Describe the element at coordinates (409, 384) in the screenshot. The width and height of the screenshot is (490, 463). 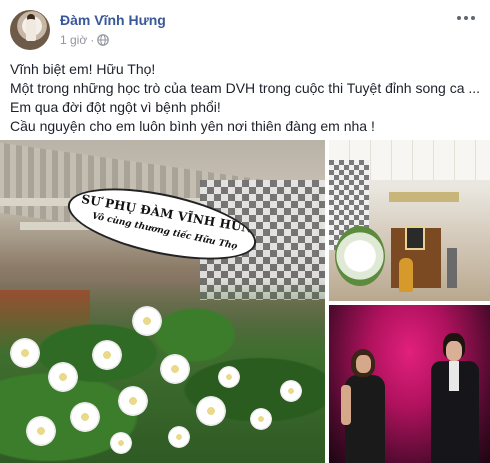
I see `photo-stage` at that location.